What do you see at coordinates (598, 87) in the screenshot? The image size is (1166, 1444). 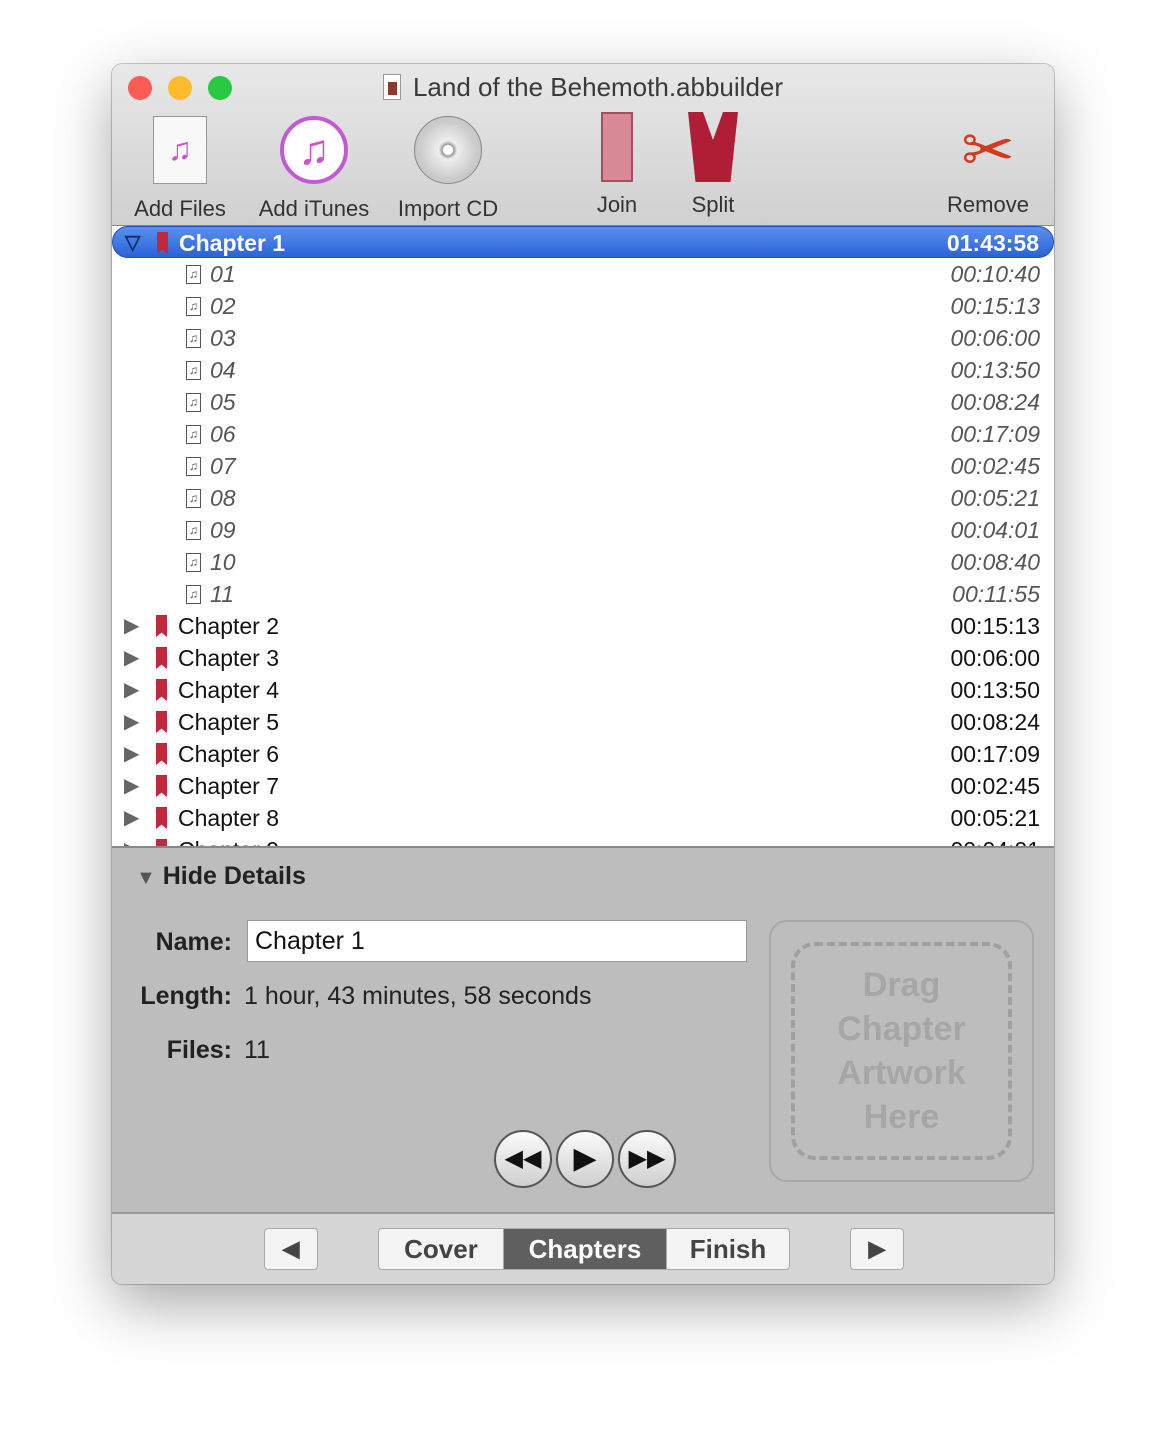 I see `title-text: Land of the Behemoth.abbuilder` at bounding box center [598, 87].